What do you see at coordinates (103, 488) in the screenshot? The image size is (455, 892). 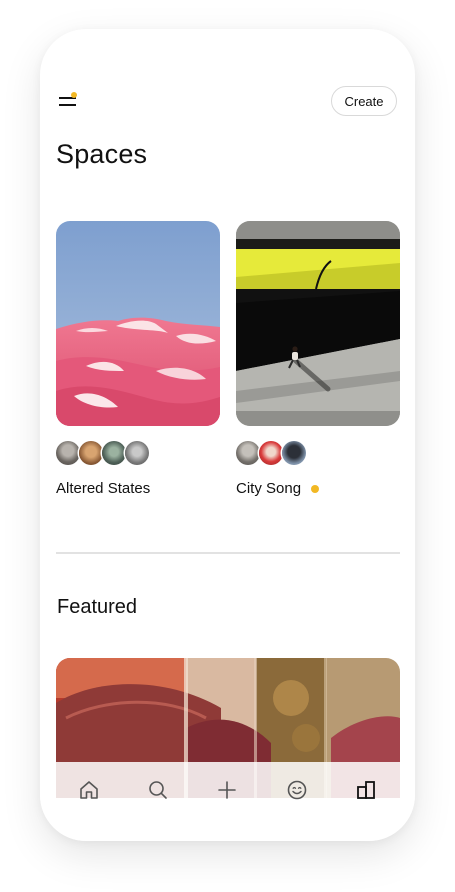 I see `space-name-label: Altered States` at bounding box center [103, 488].